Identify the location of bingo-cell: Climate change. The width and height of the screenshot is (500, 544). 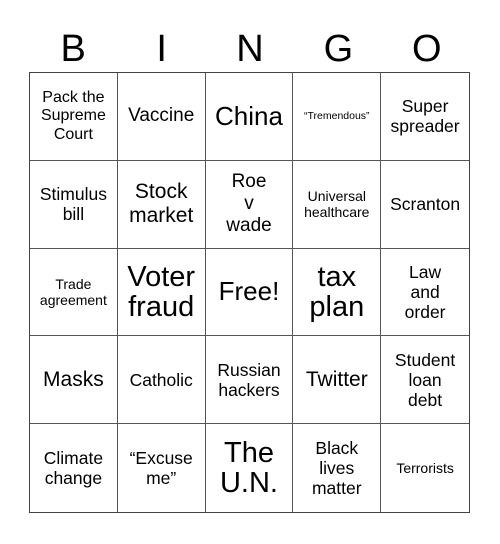
(74, 468).